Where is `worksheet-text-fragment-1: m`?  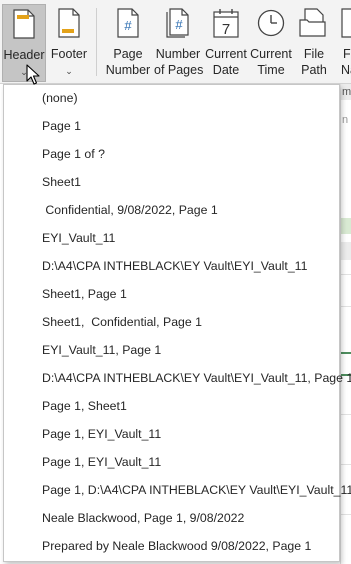
worksheet-text-fragment-1: m is located at coordinates (346, 92).